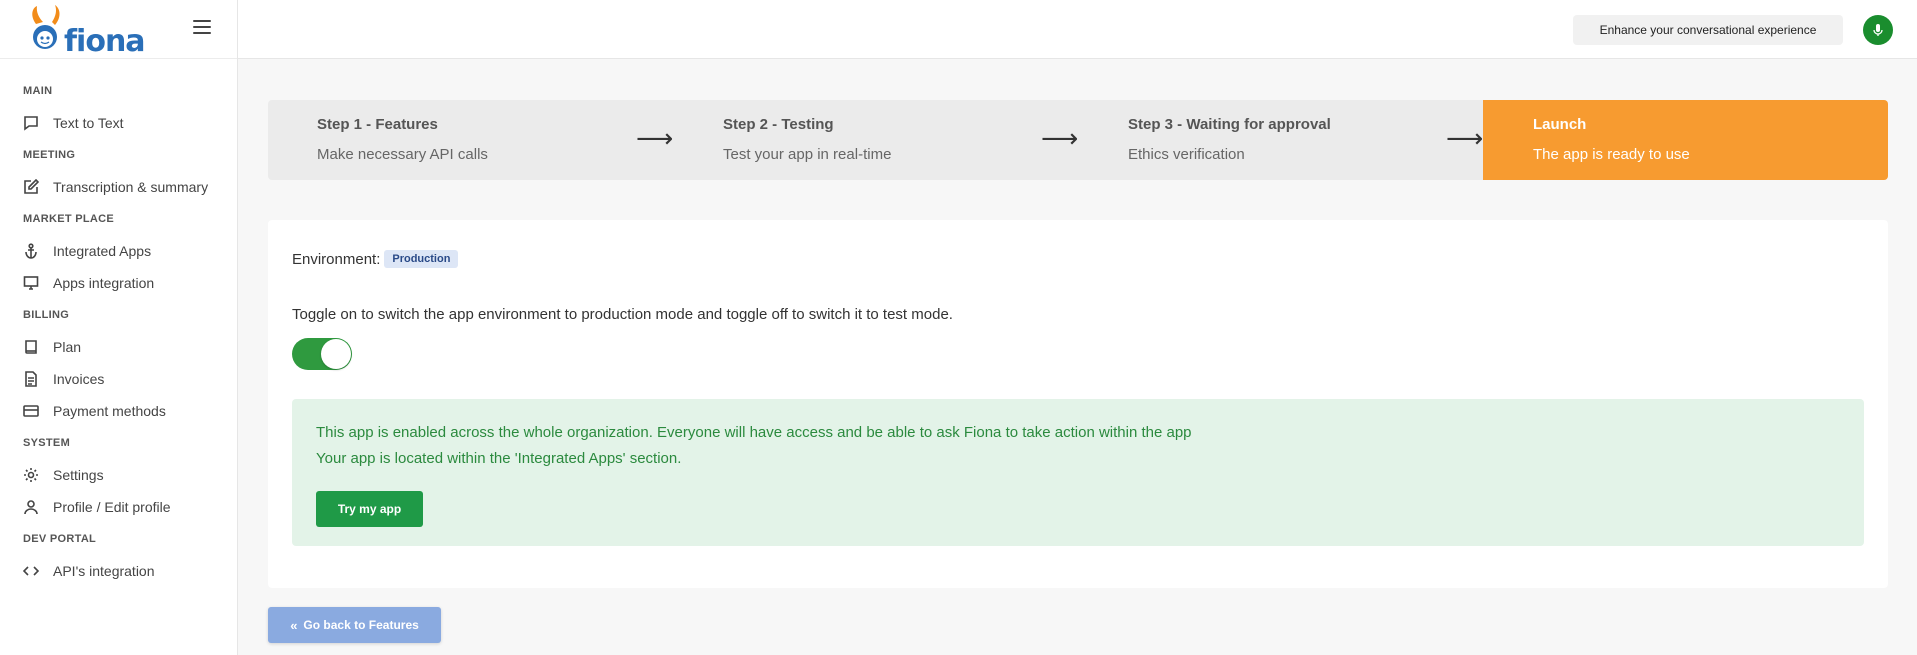 This screenshot has height=655, width=1917. I want to click on logo-text: fiona, so click(105, 41).